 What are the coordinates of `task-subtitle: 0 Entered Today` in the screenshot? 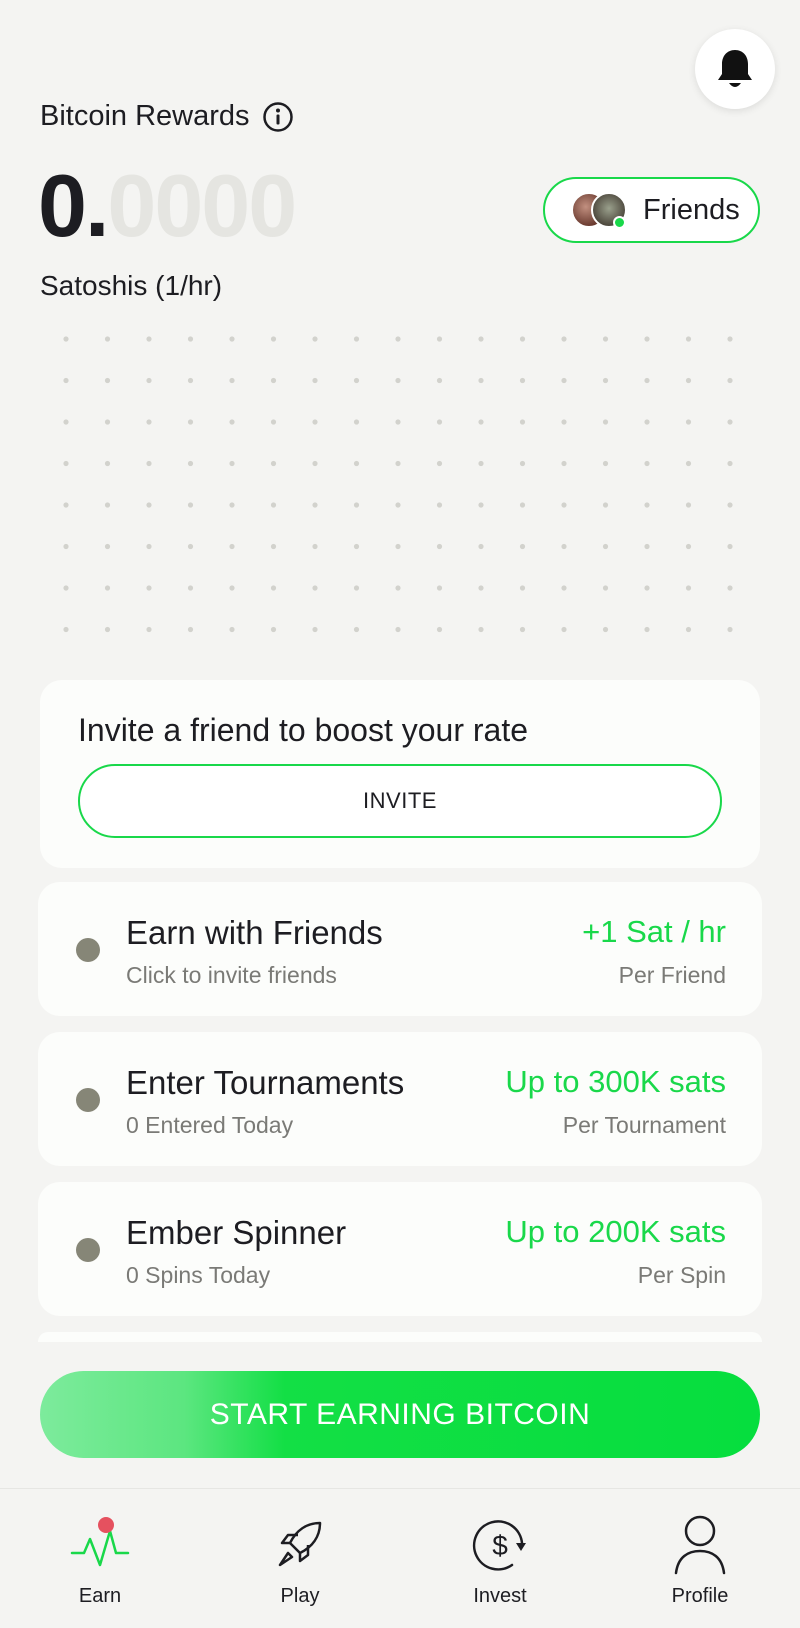 It's located at (210, 1125).